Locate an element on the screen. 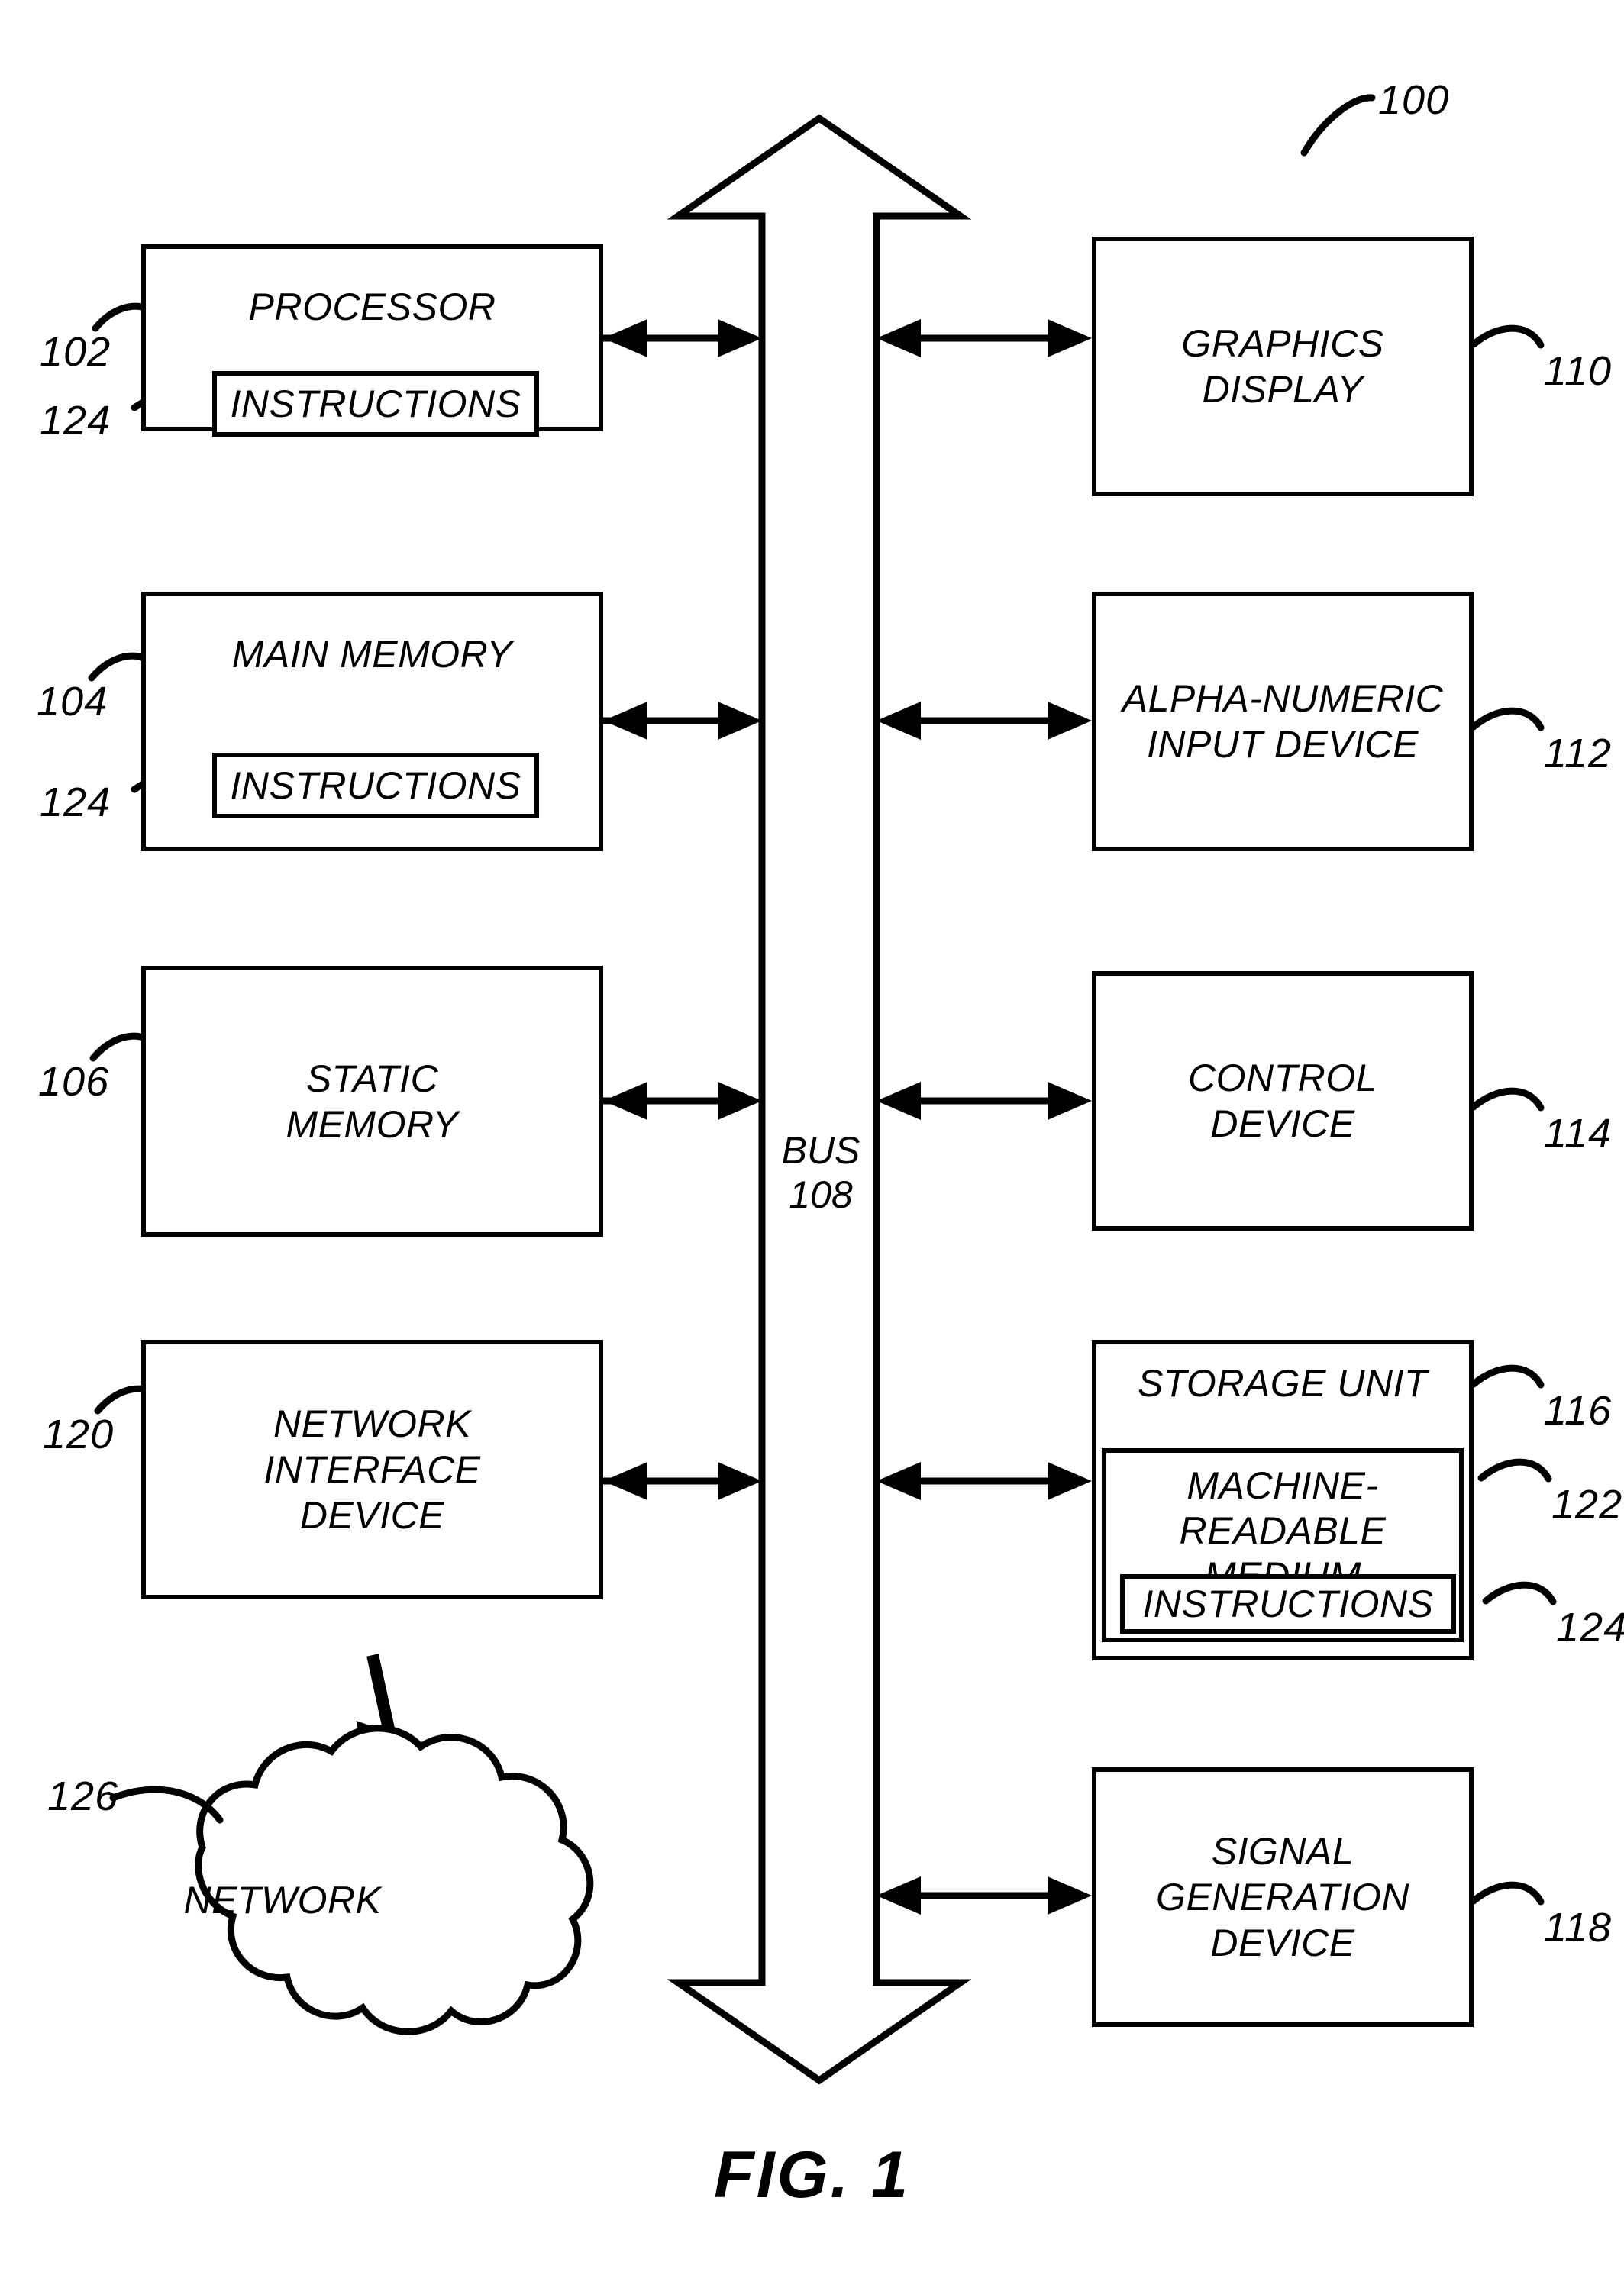  ref-numeral-114: 114 is located at coordinates (1579, 1134).